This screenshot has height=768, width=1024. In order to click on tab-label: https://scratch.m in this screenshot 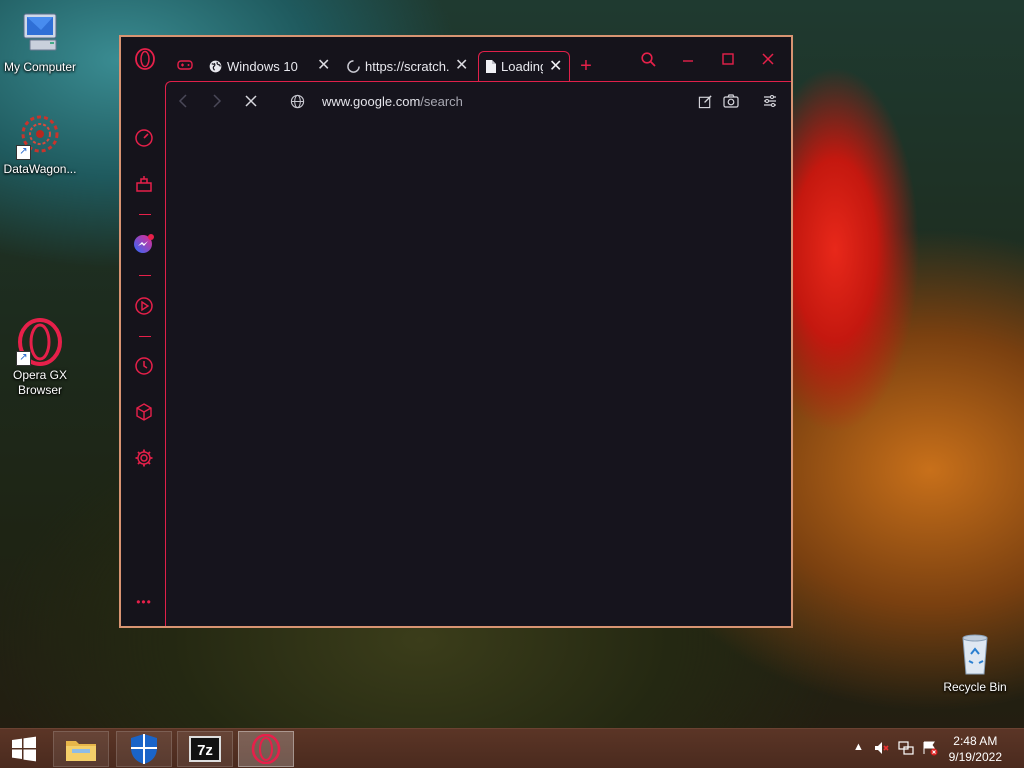, I will do `click(407, 66)`.